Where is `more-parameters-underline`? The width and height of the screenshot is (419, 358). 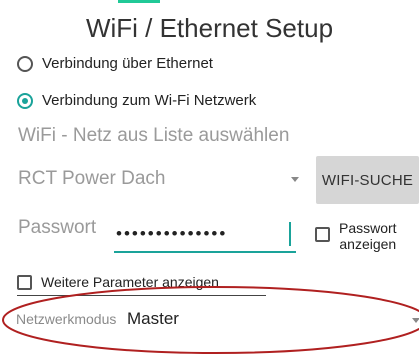 more-parameters-underline is located at coordinates (141, 295).